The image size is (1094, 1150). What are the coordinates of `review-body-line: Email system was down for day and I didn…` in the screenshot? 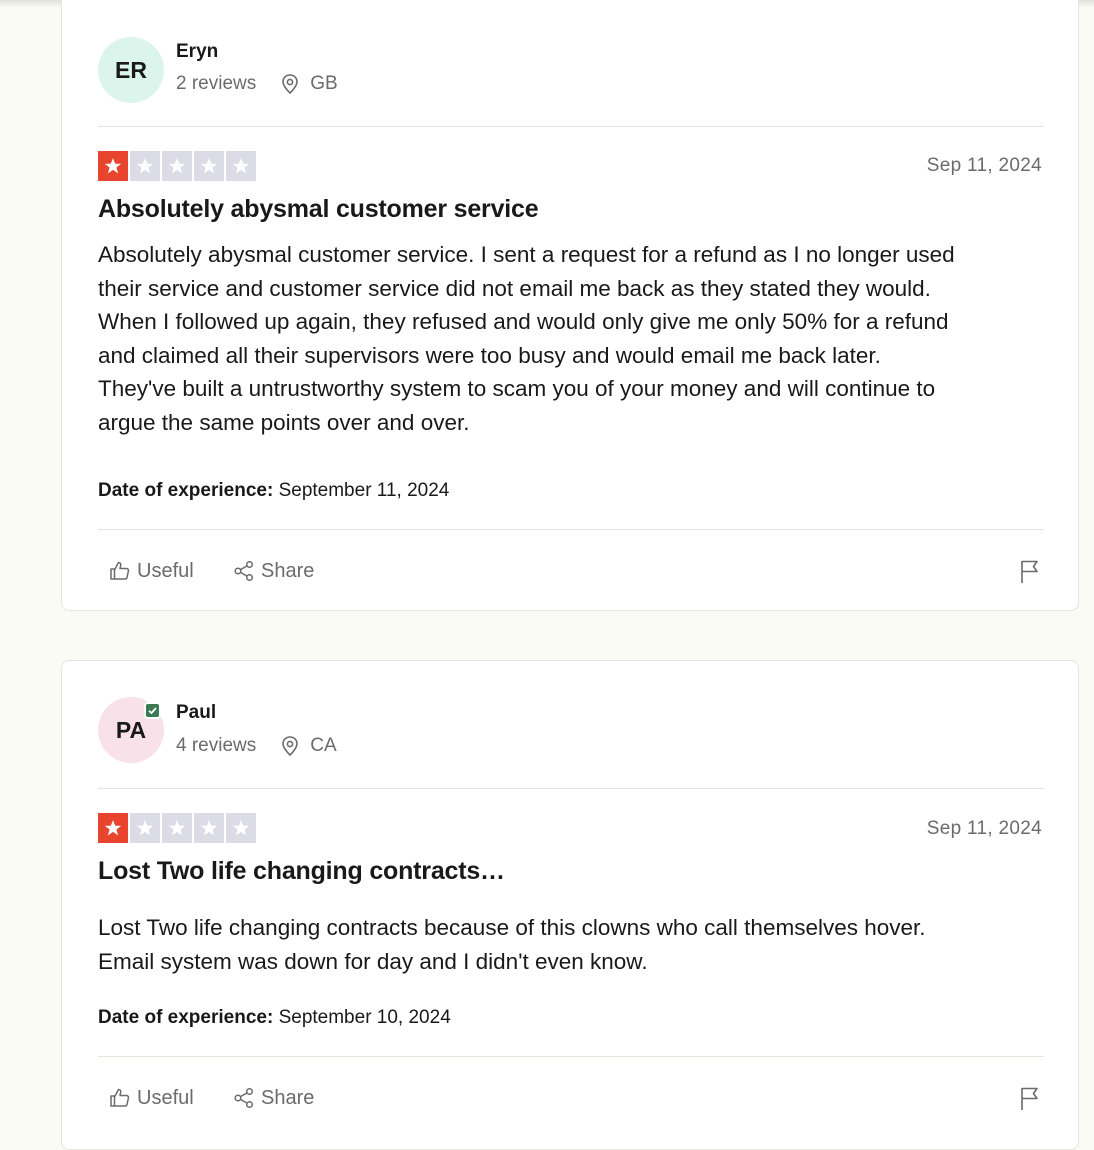 It's located at (373, 961).